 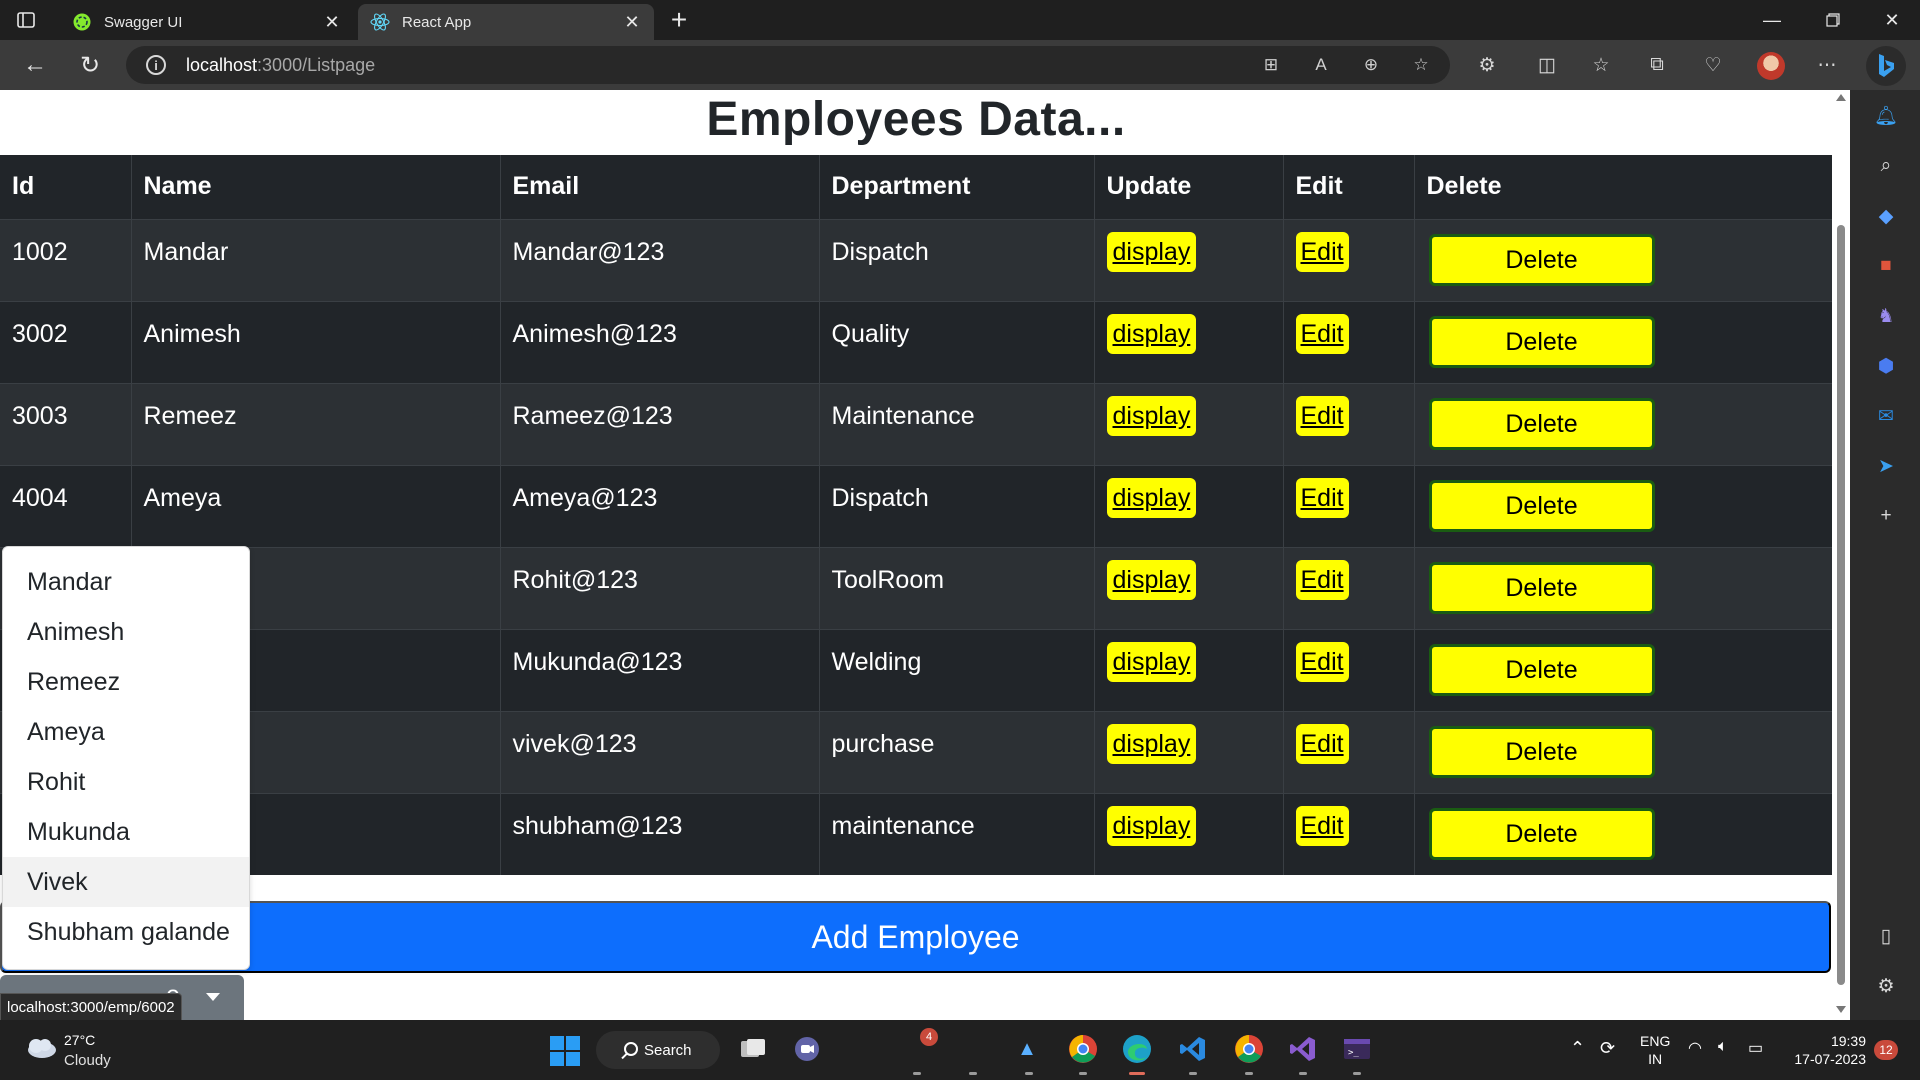 What do you see at coordinates (807, 1049) in the screenshot?
I see `teams-chat-icon` at bounding box center [807, 1049].